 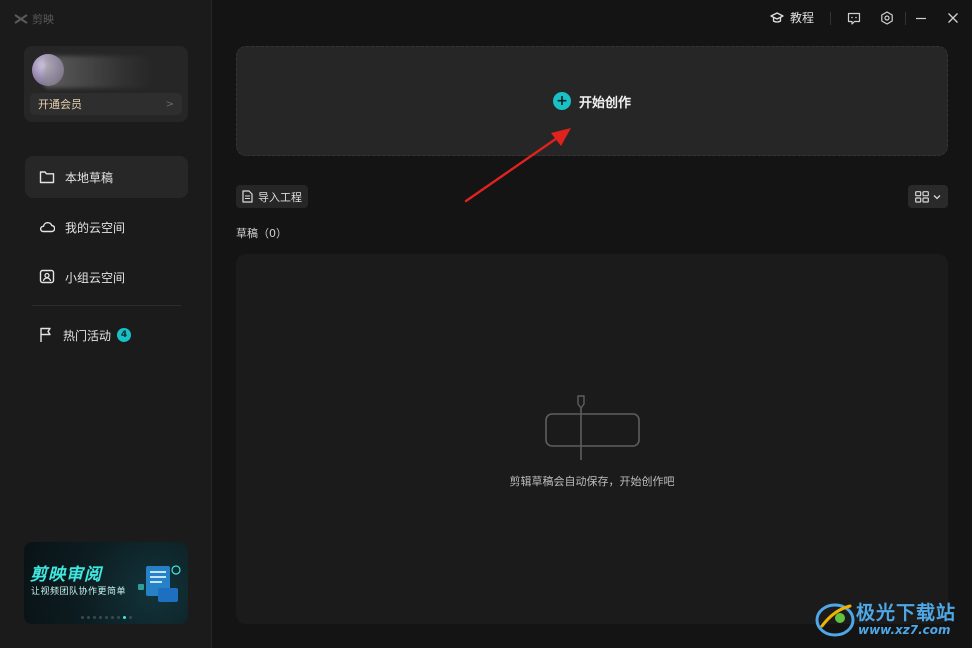 What do you see at coordinates (99, 72) in the screenshot?
I see `username-redacted` at bounding box center [99, 72].